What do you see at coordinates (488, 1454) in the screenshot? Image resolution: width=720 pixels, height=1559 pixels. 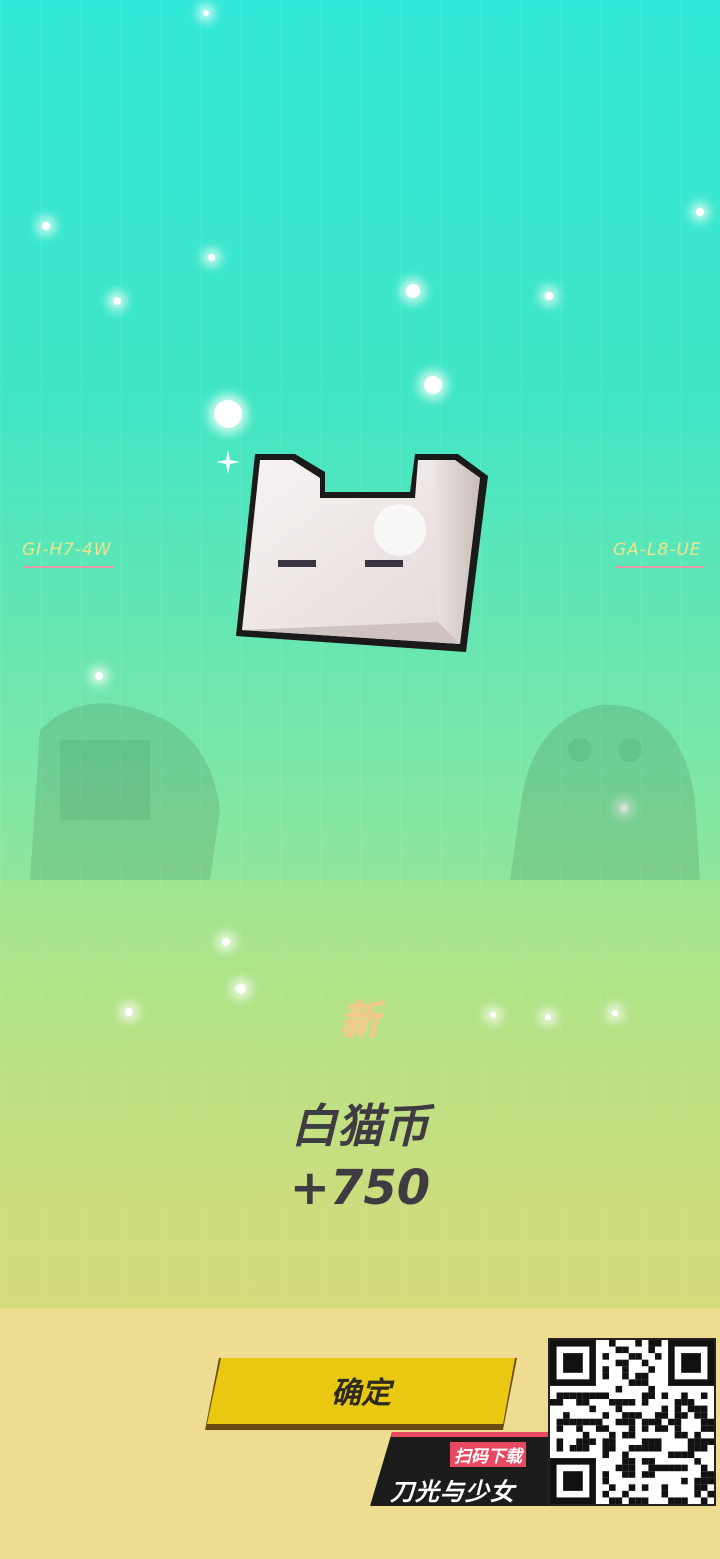 I see `scan-to-download-label: 扫码下载` at bounding box center [488, 1454].